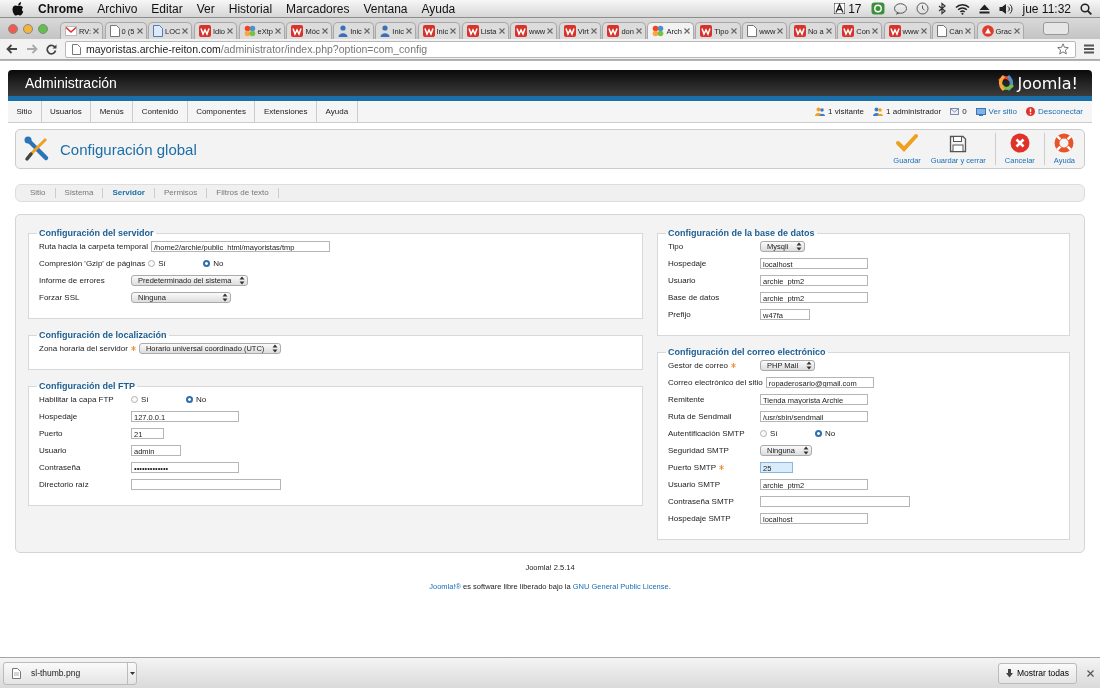 Image resolution: width=1100 pixels, height=688 pixels. I want to click on update-count: 17, so click(855, 8).